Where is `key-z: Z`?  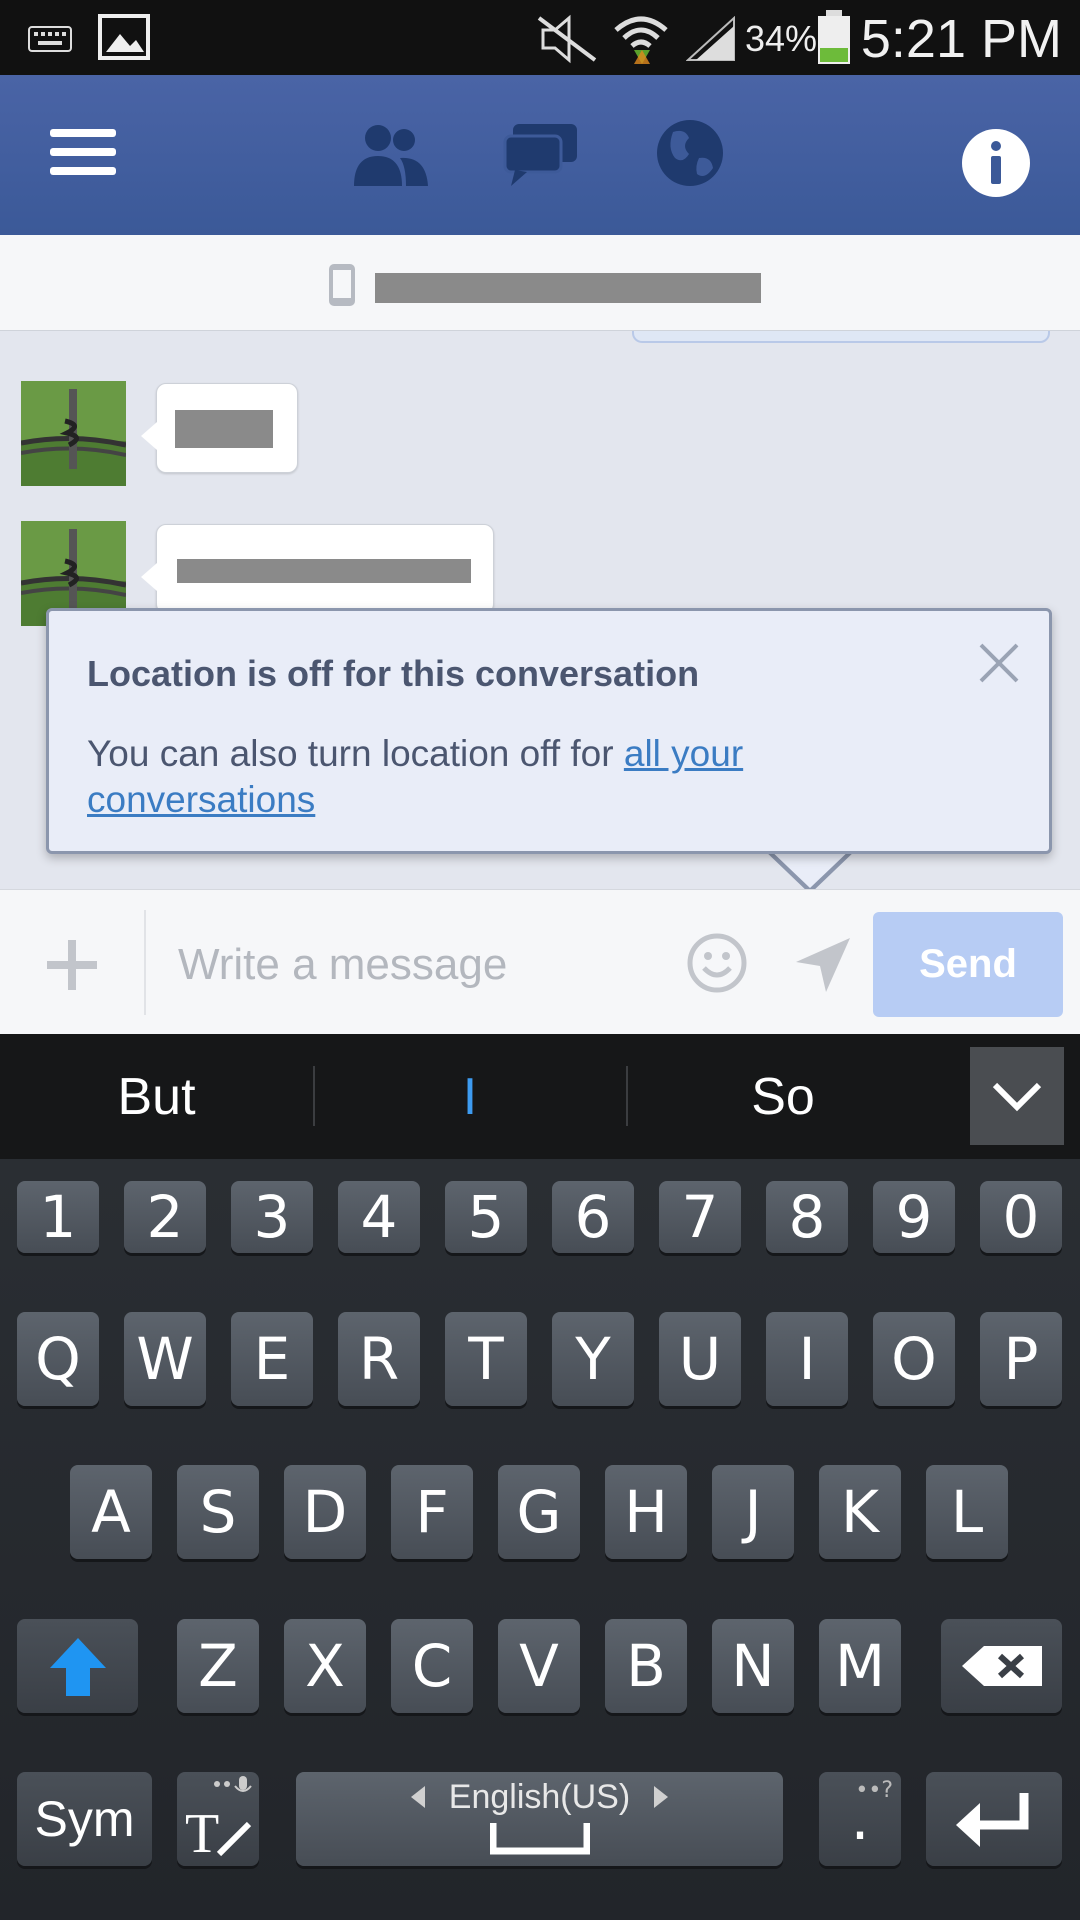 key-z: Z is located at coordinates (218, 1666).